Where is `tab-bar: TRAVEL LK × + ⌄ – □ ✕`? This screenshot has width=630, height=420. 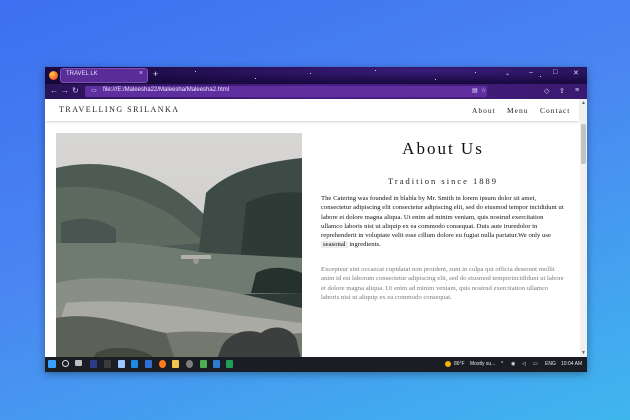 tab-bar: TRAVEL LK × + ⌄ – □ ✕ is located at coordinates (316, 75).